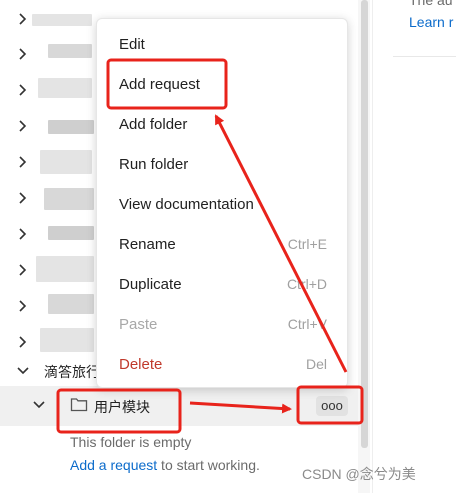 The height and width of the screenshot is (493, 456). Describe the element at coordinates (431, 4) in the screenshot. I see `right-pane-text: The au` at that location.